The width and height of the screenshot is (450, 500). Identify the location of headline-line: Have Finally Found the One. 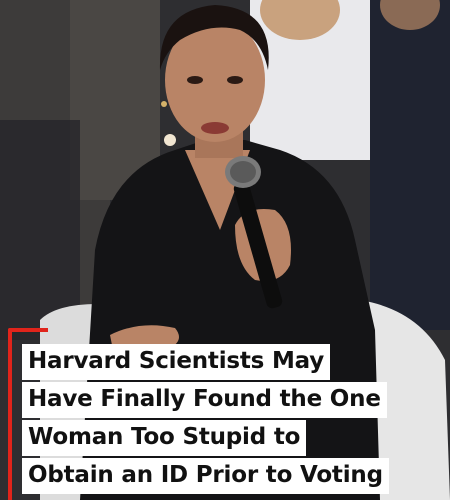
(236, 400).